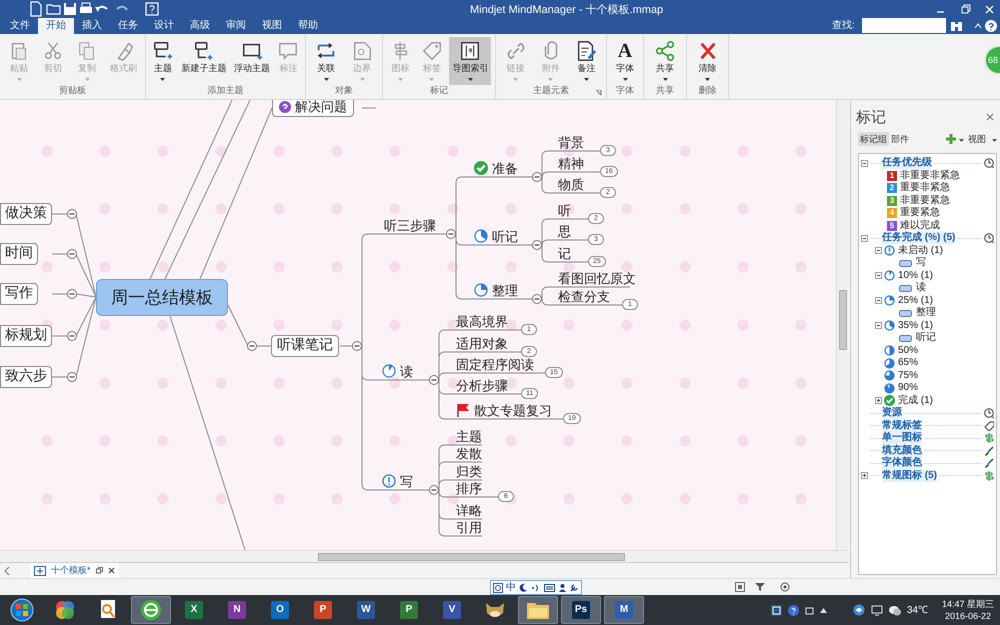 The image size is (1000, 625). What do you see at coordinates (469, 510) in the screenshot?
I see `topic-label: 详略` at bounding box center [469, 510].